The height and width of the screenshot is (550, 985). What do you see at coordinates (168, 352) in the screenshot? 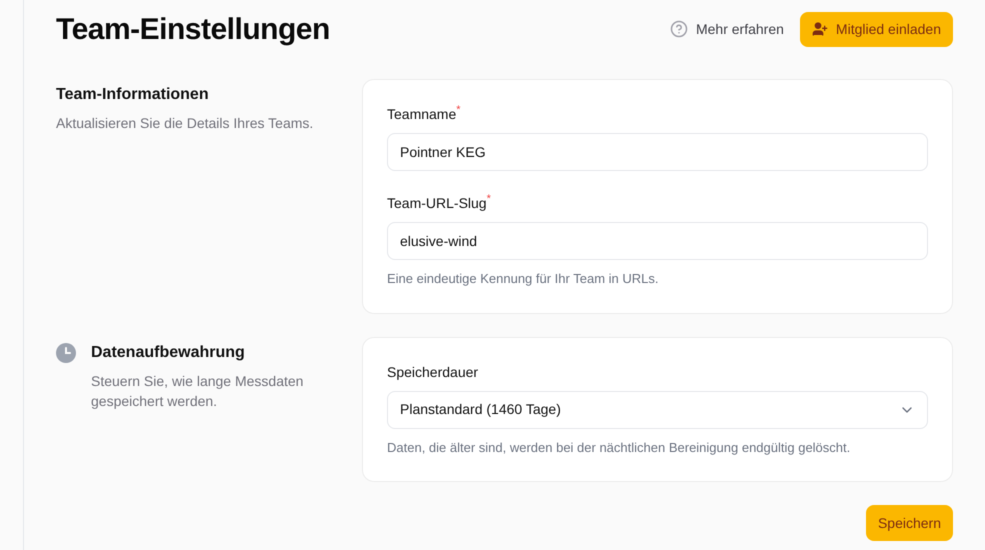
I see `section-title: Datenaufbewahrung` at bounding box center [168, 352].